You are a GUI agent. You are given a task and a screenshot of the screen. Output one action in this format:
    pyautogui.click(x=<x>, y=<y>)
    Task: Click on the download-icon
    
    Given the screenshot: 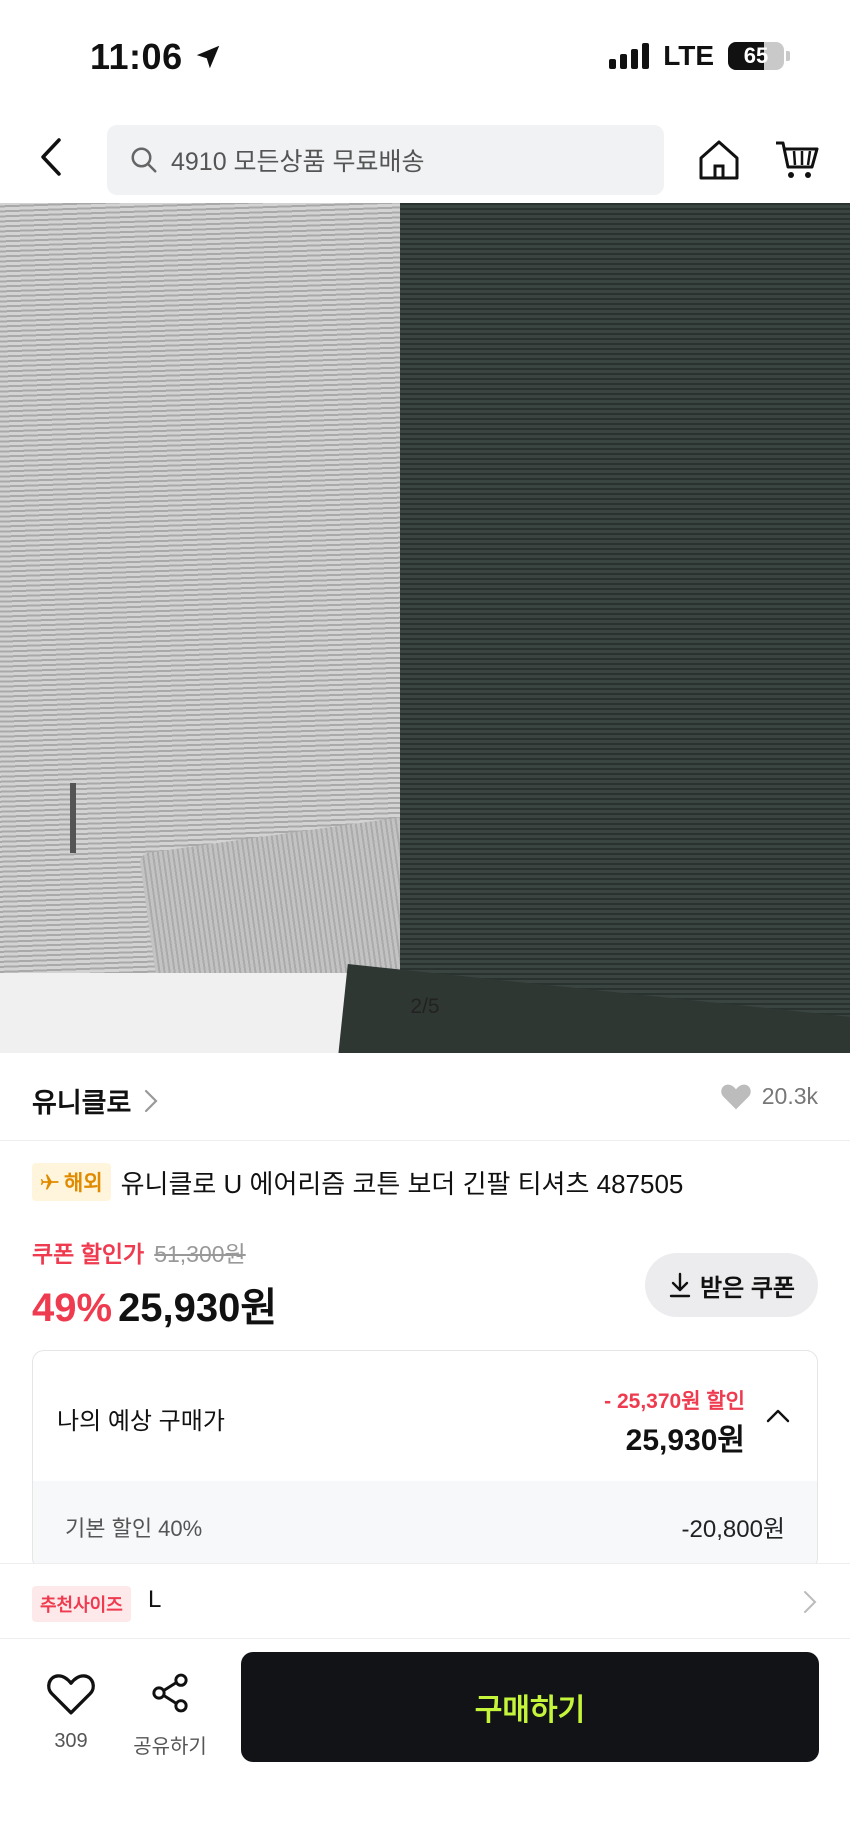 What is the action you would take?
    pyautogui.click(x=680, y=1285)
    